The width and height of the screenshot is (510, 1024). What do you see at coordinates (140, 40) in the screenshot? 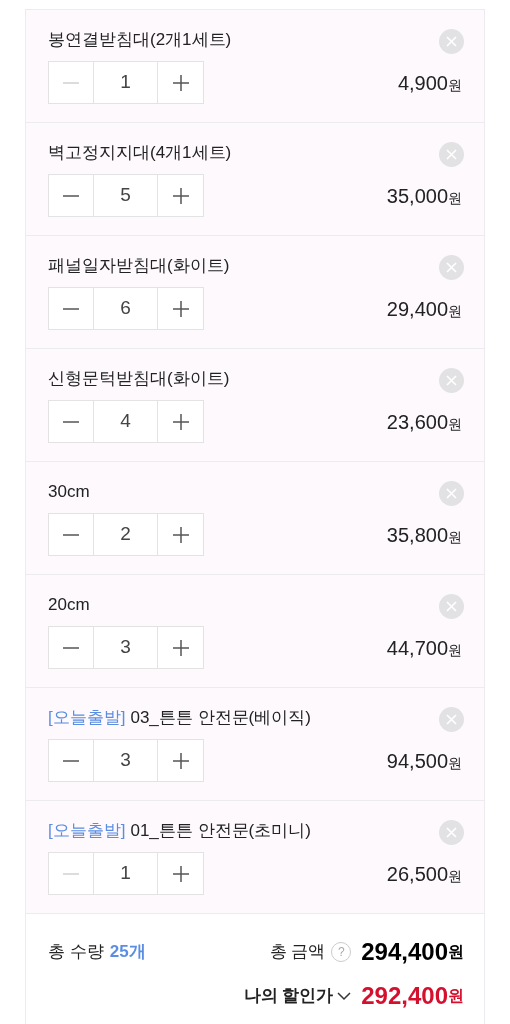
I see `product-name: 봉연결받침대(2개1세트)` at bounding box center [140, 40].